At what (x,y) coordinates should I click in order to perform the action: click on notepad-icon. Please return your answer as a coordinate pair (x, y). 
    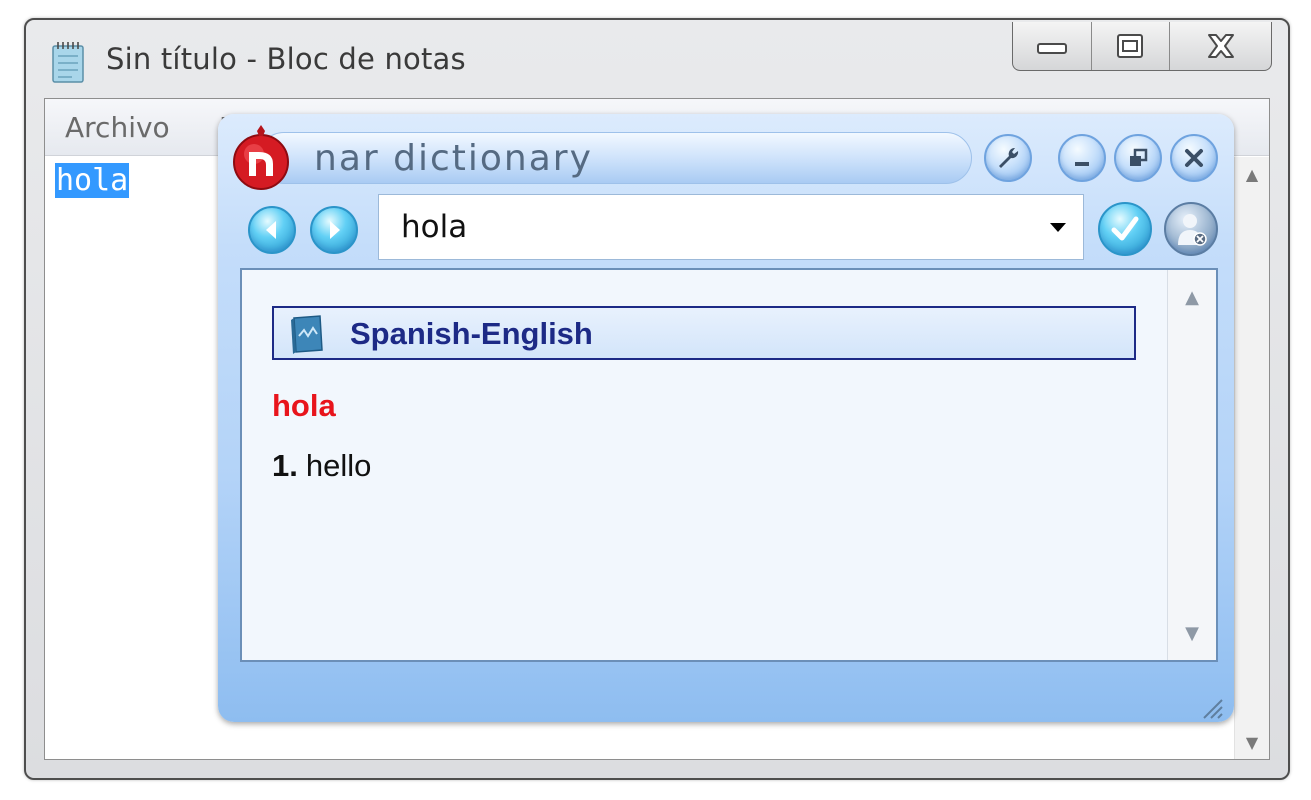
    Looking at the image, I should click on (68, 62).